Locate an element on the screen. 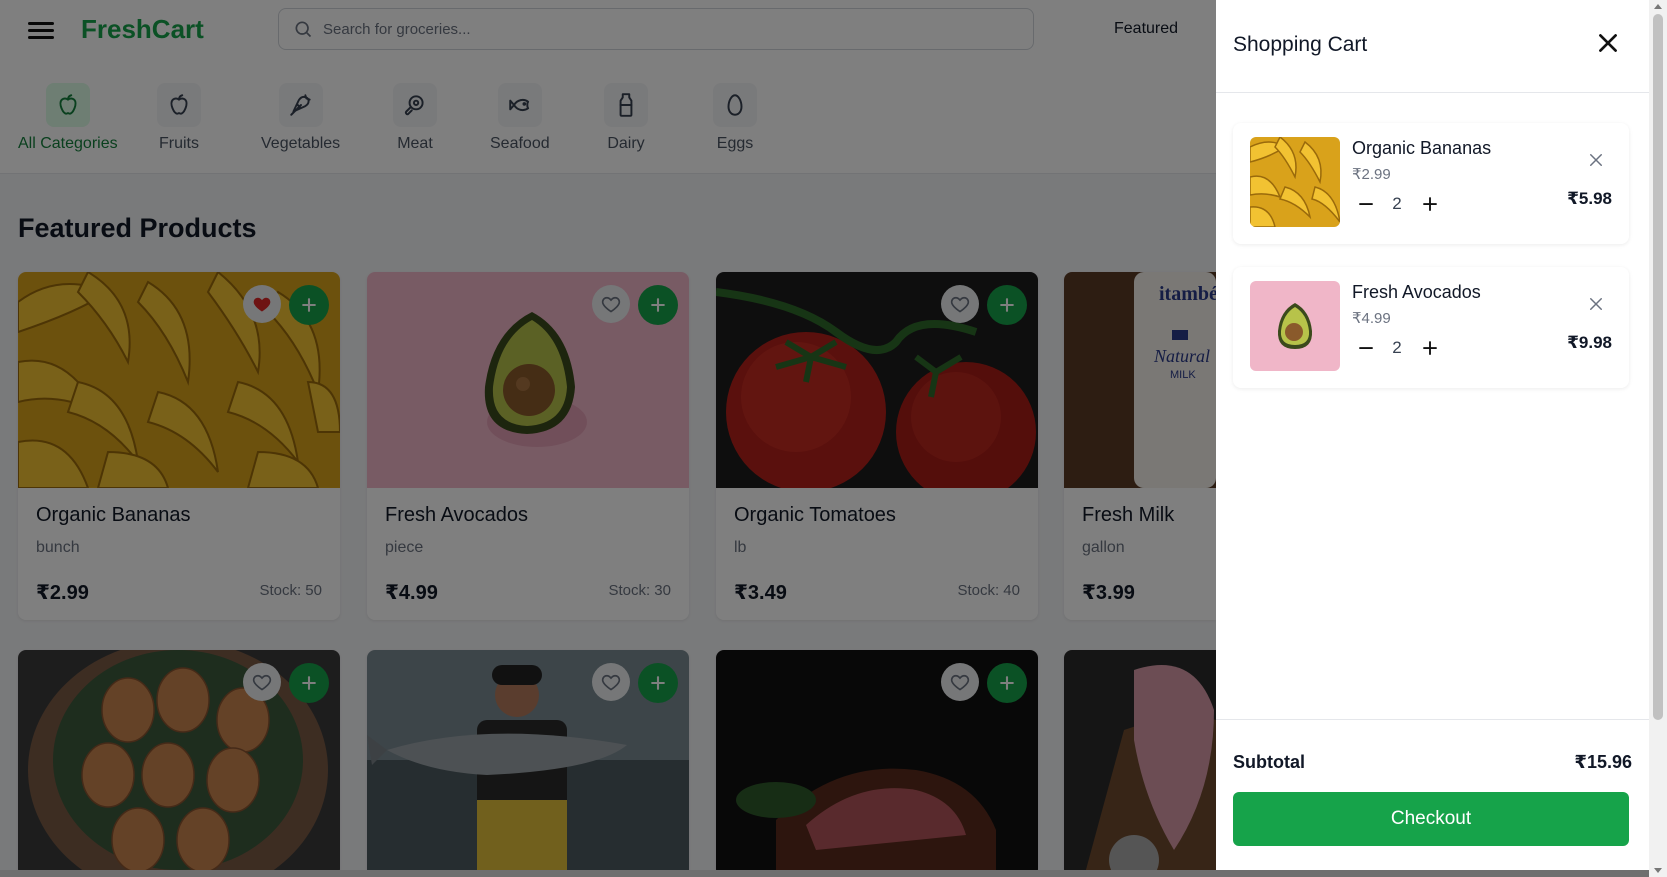  scroll-down-arrow-icon is located at coordinates (1658, 870).